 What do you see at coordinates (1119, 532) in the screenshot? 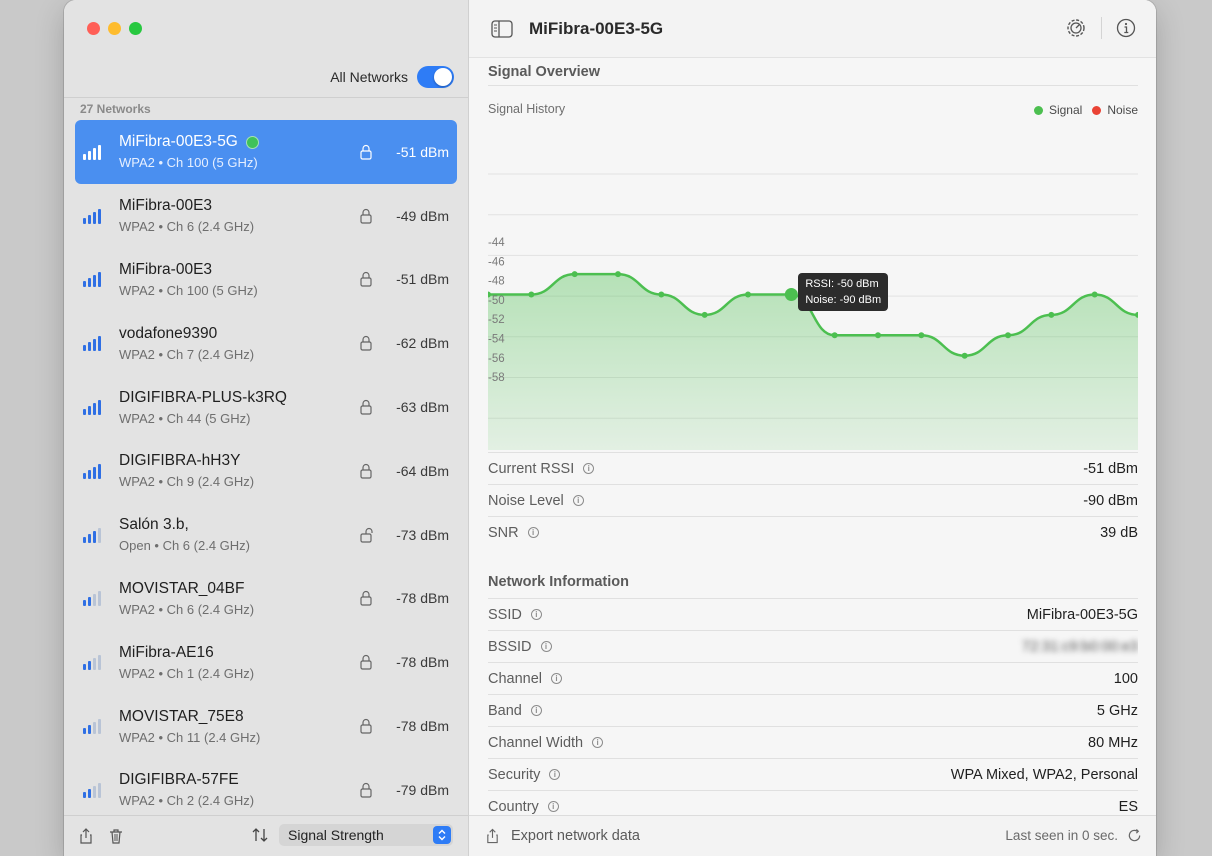
I see `metric-value: 39 dB` at bounding box center [1119, 532].